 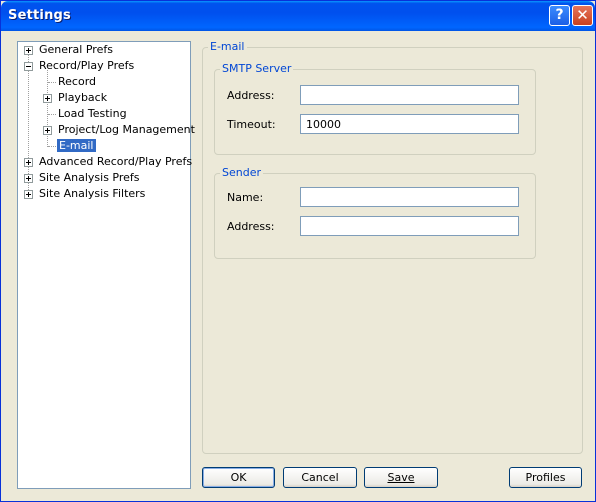 What do you see at coordinates (409, 226) in the screenshot?
I see `sender-address-input` at bounding box center [409, 226].